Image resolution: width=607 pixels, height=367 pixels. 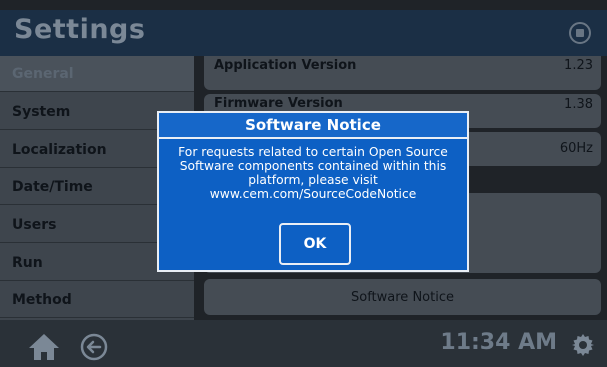 What do you see at coordinates (578, 65) in the screenshot?
I see `row-value: 1.23` at bounding box center [578, 65].